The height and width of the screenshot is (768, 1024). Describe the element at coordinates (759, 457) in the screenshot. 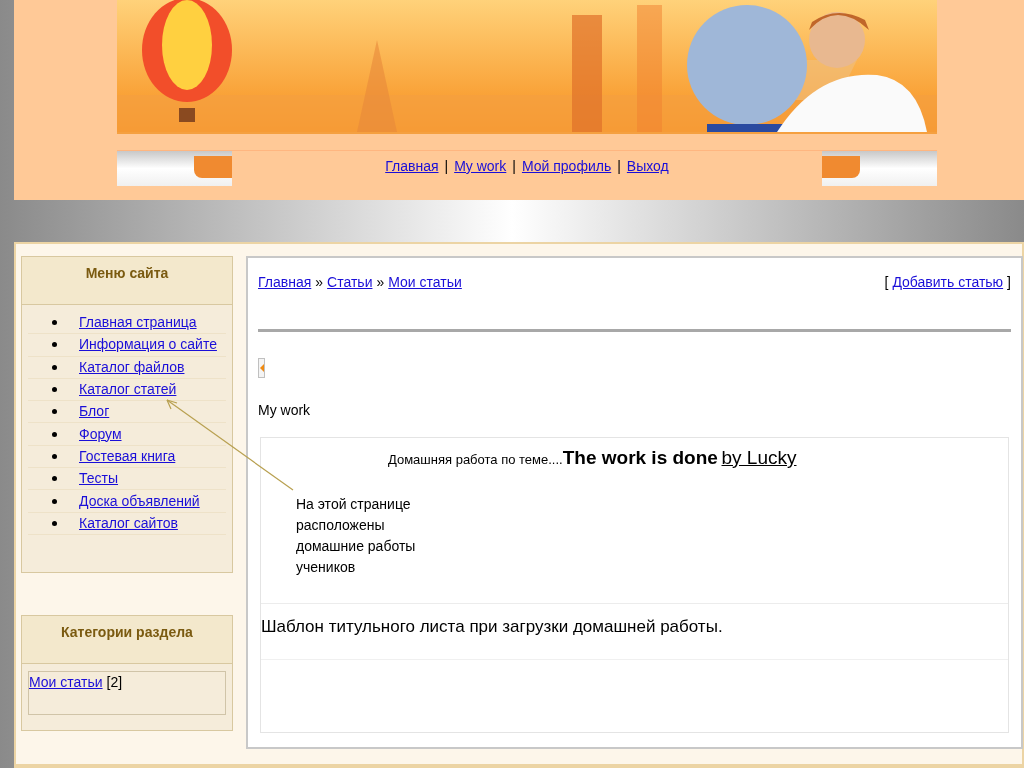

I see `author-link: by Lucky` at that location.